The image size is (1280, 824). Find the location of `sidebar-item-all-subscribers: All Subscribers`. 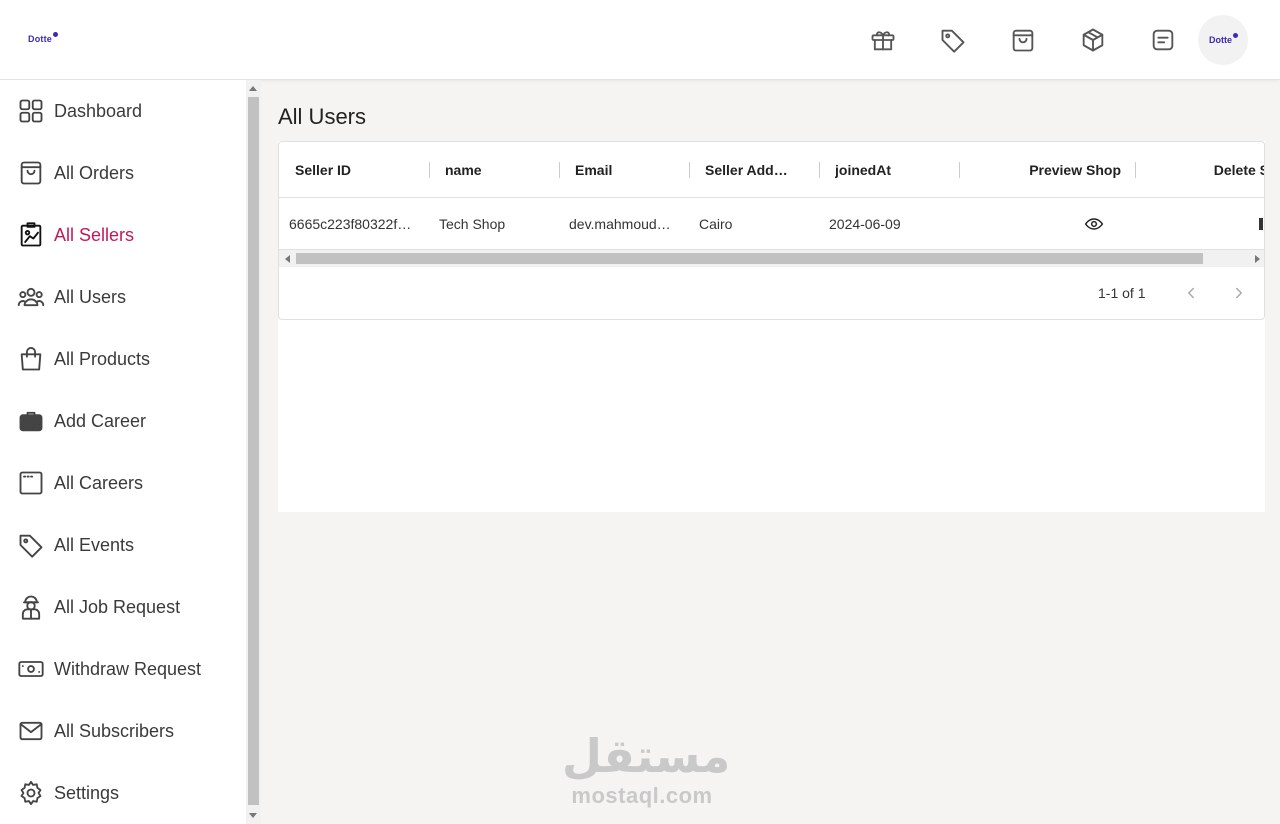

sidebar-item-all-subscribers: All Subscribers is located at coordinates (123, 731).